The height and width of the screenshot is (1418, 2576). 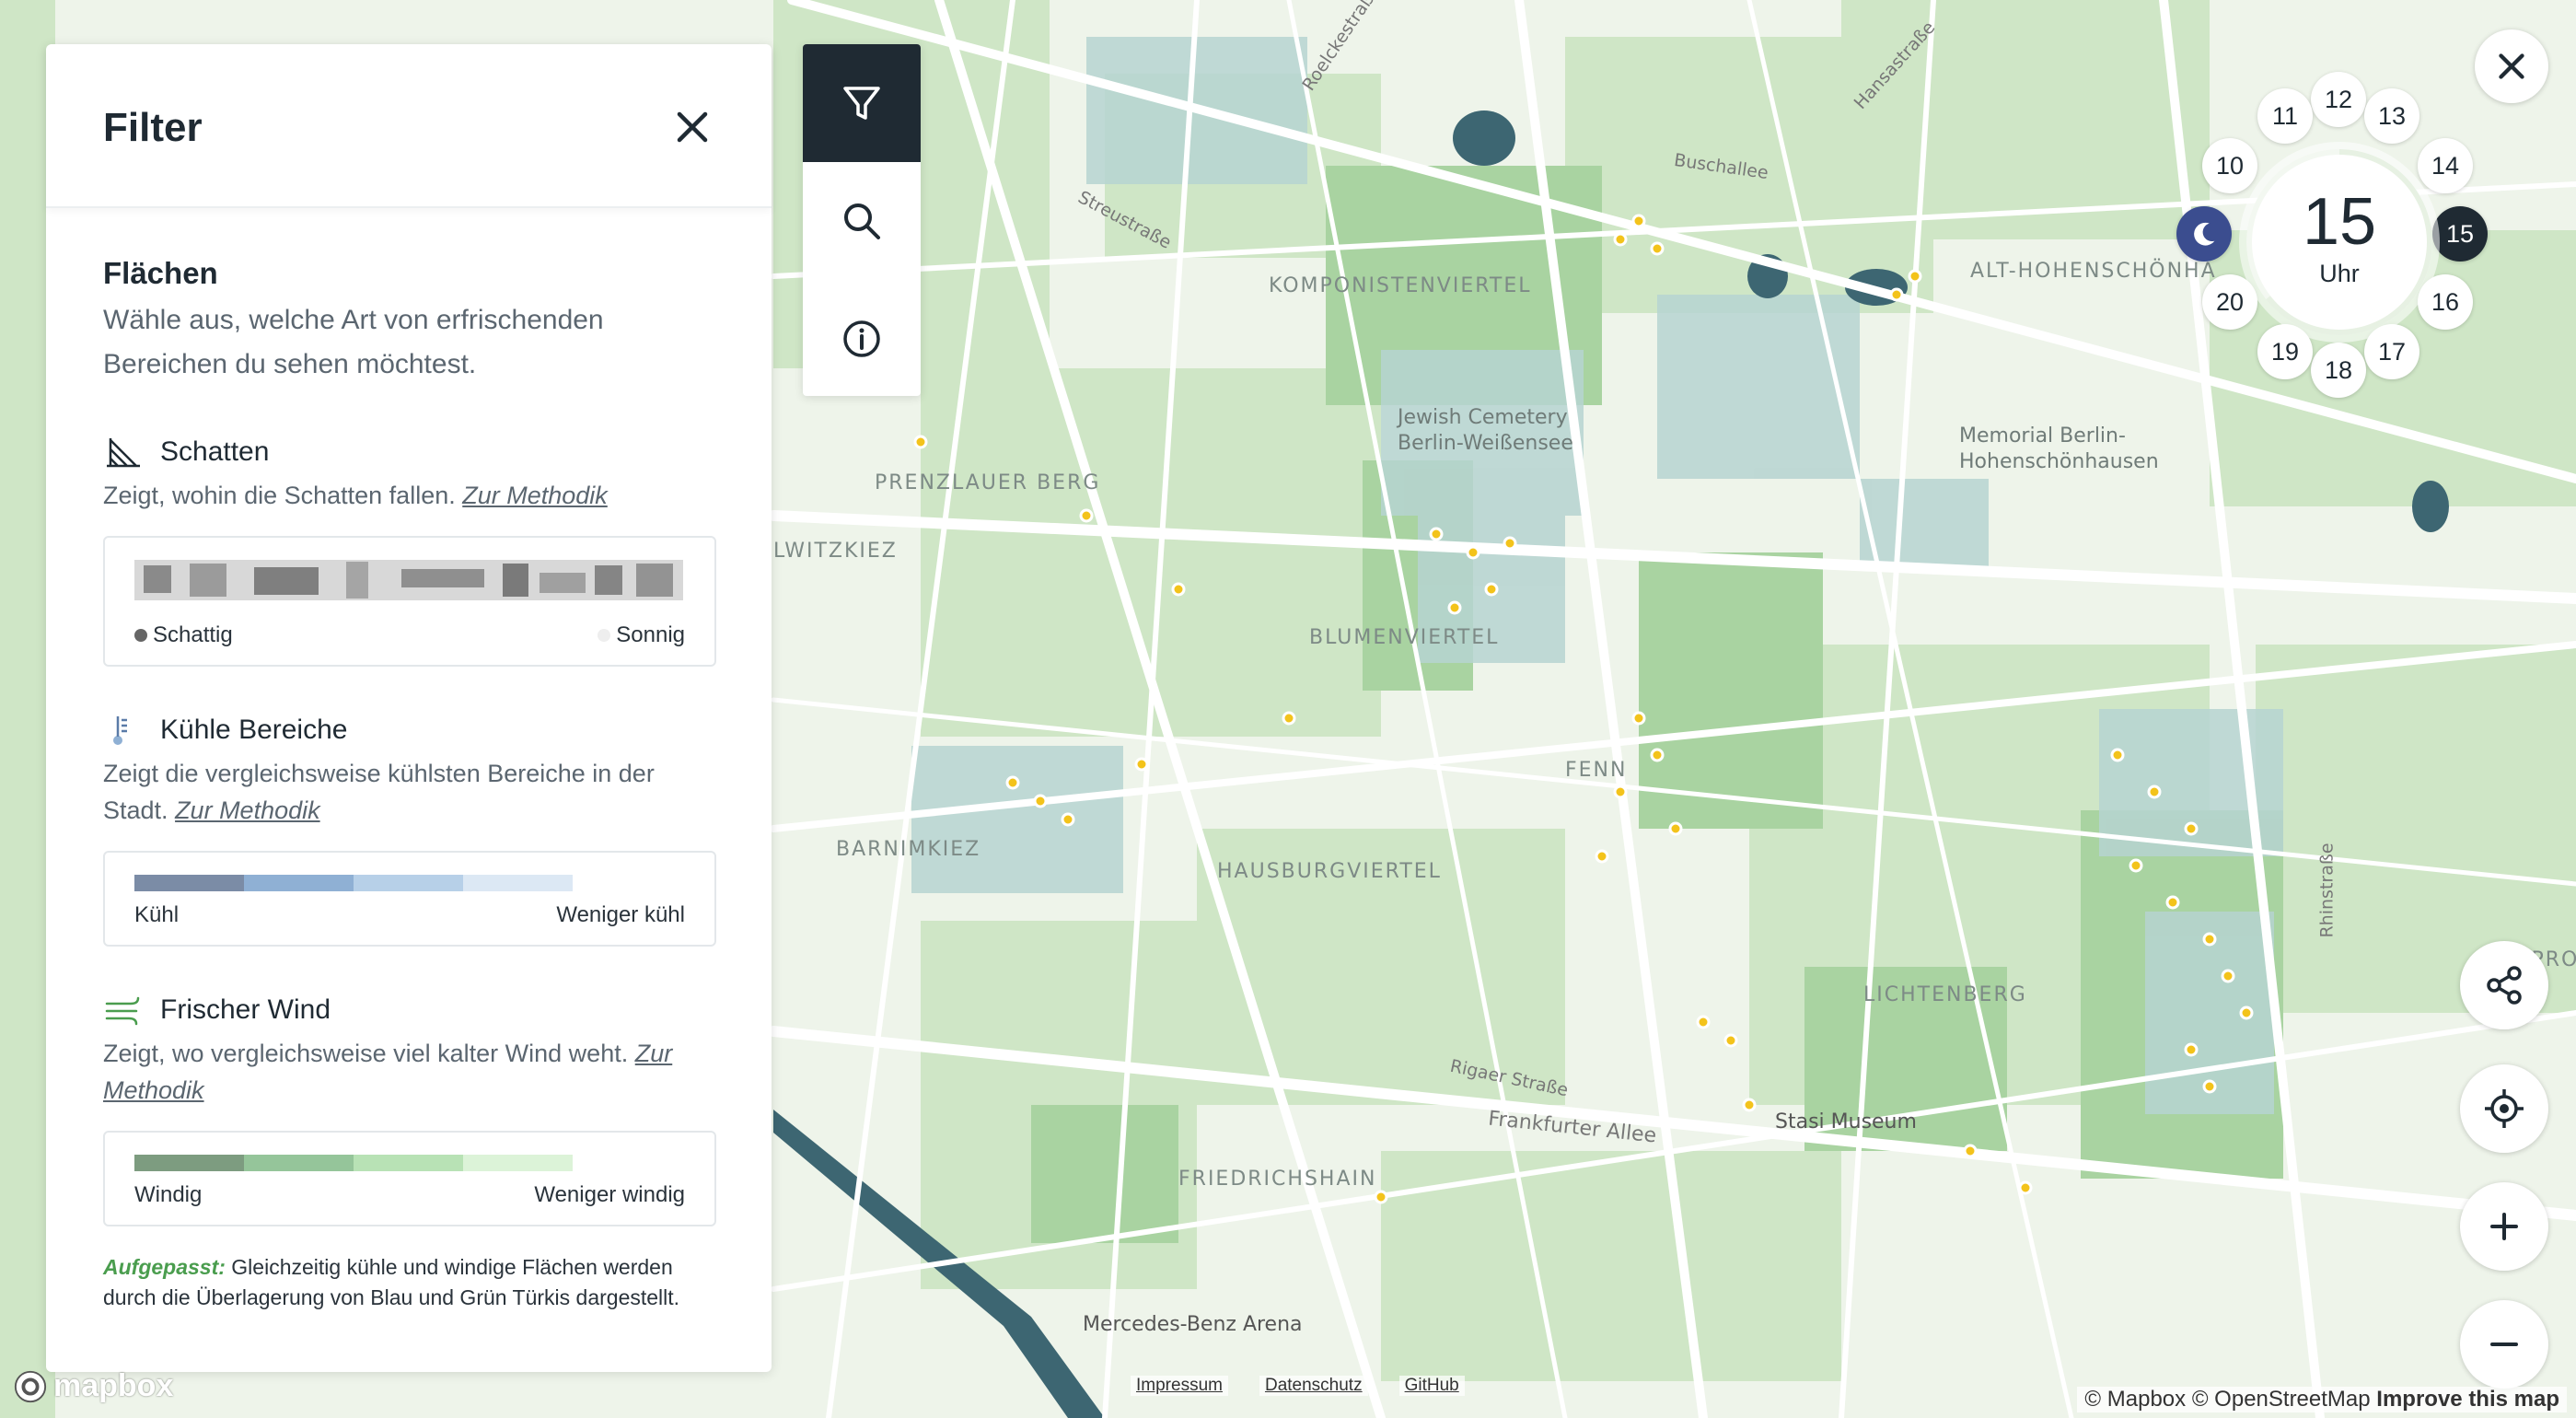 I want to click on map-label-benz-arena: Mercedes-Benz Arena, so click(x=1193, y=1325).